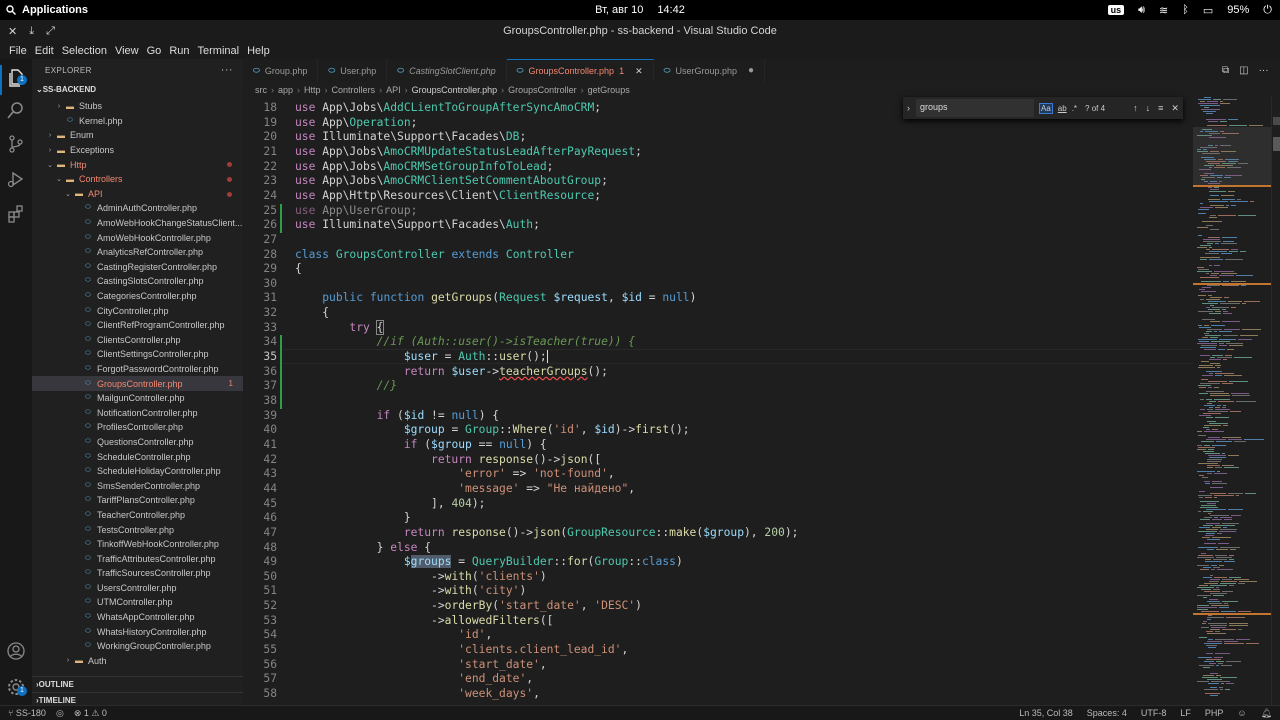 The height and width of the screenshot is (720, 1280). I want to click on search-icon, so click(16, 110).